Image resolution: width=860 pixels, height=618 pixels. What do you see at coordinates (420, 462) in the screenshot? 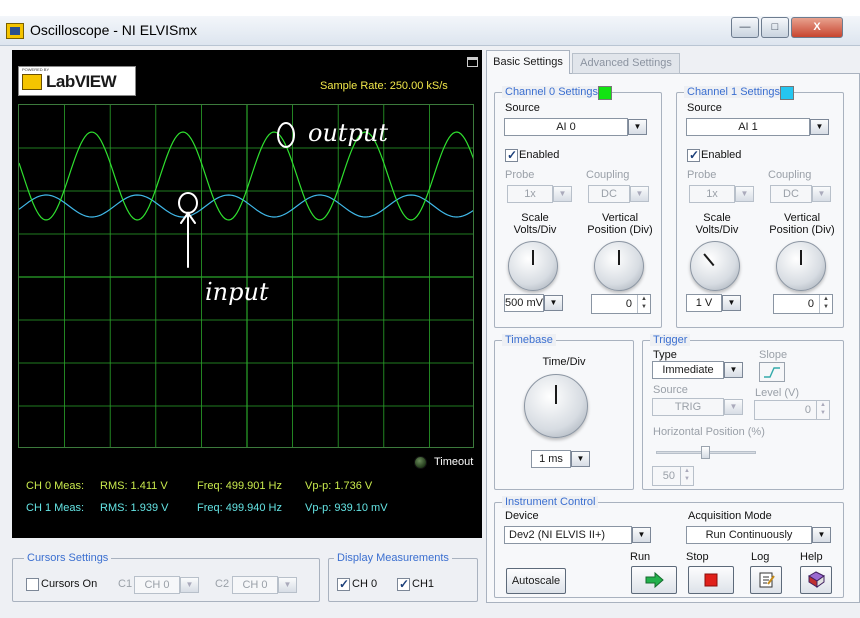
I see `timeout-led-icon` at bounding box center [420, 462].